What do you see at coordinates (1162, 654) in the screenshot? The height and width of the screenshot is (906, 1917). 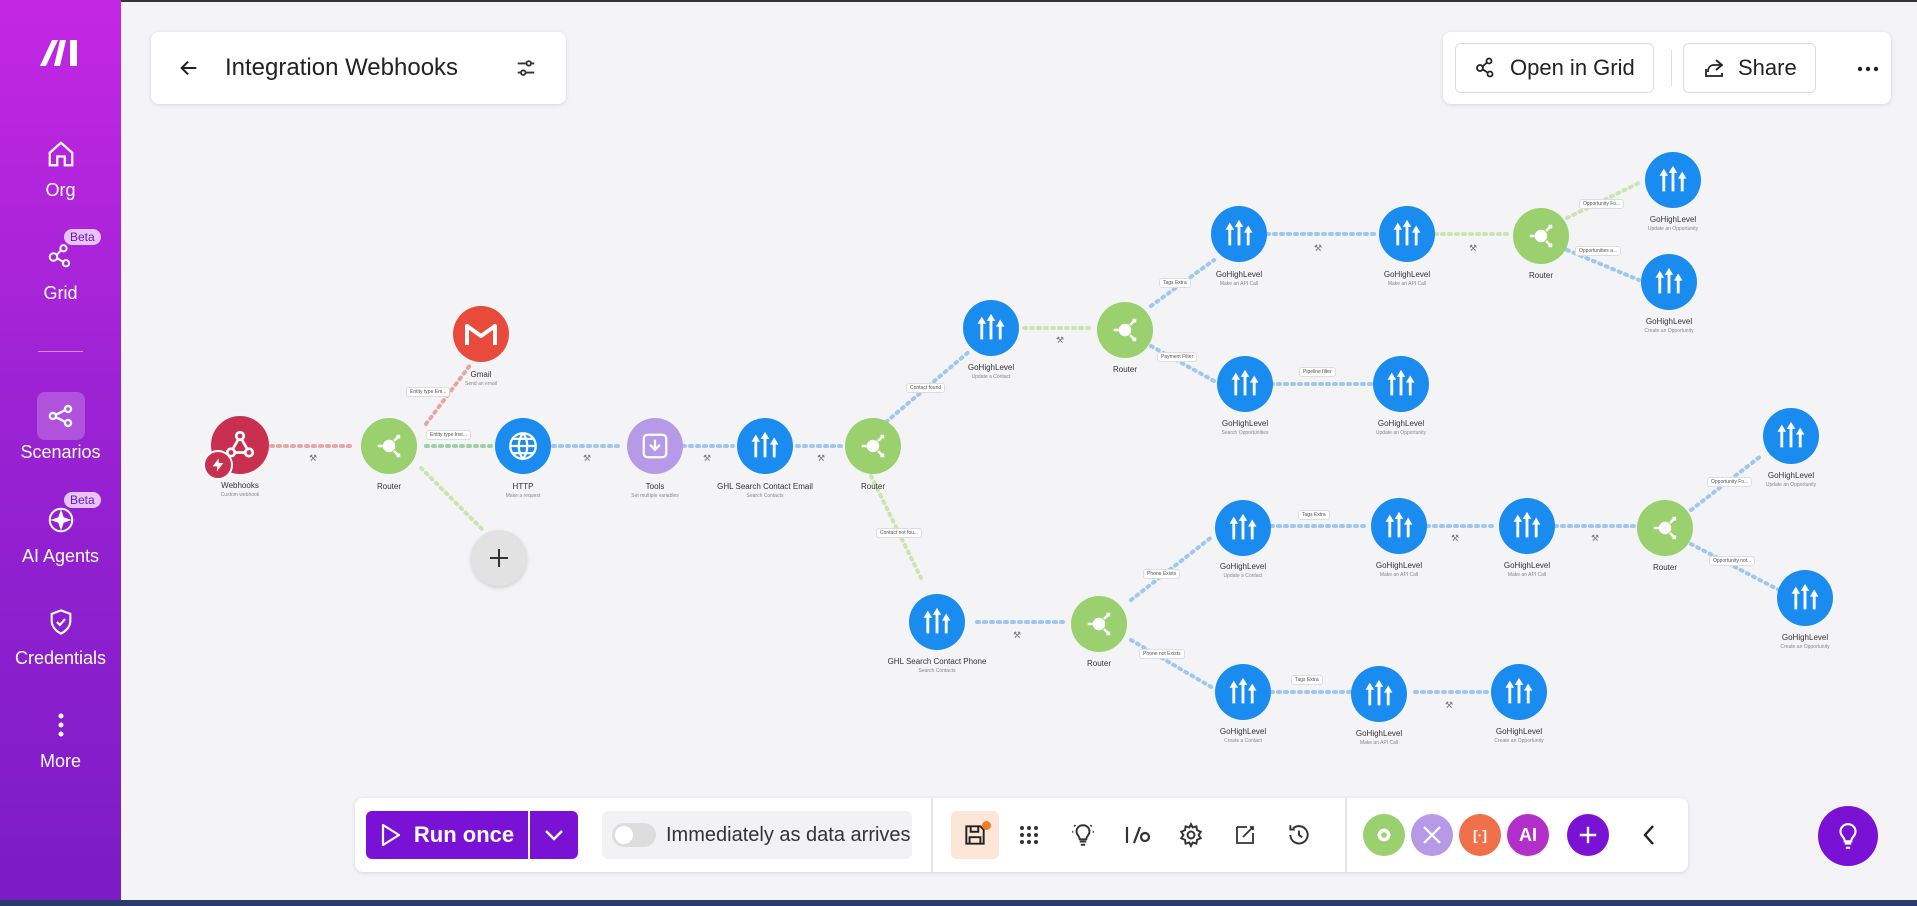 I see `route-filter-label: Phone not Exists` at bounding box center [1162, 654].